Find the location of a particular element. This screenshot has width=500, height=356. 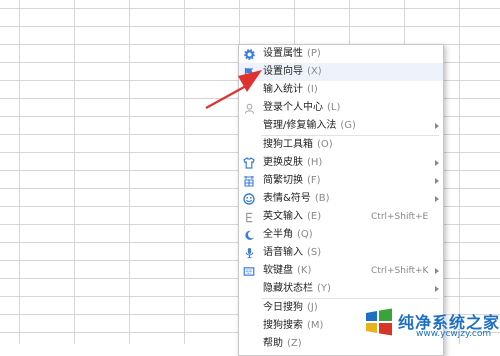

menu-item-hotkey: (X) is located at coordinates (314, 71).